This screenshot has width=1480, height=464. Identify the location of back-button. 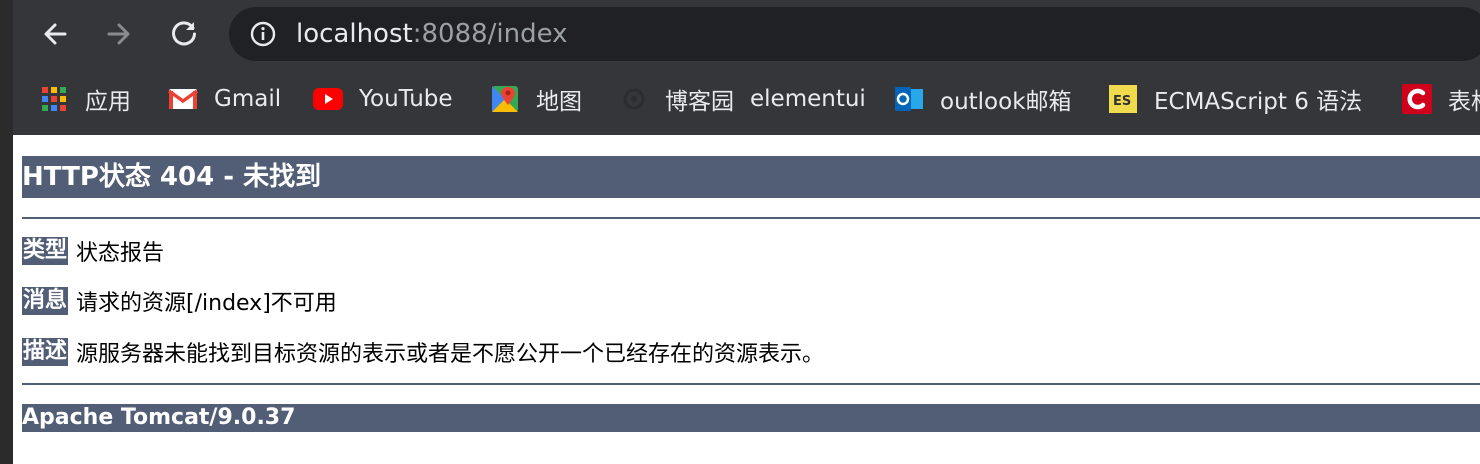
(55, 34).